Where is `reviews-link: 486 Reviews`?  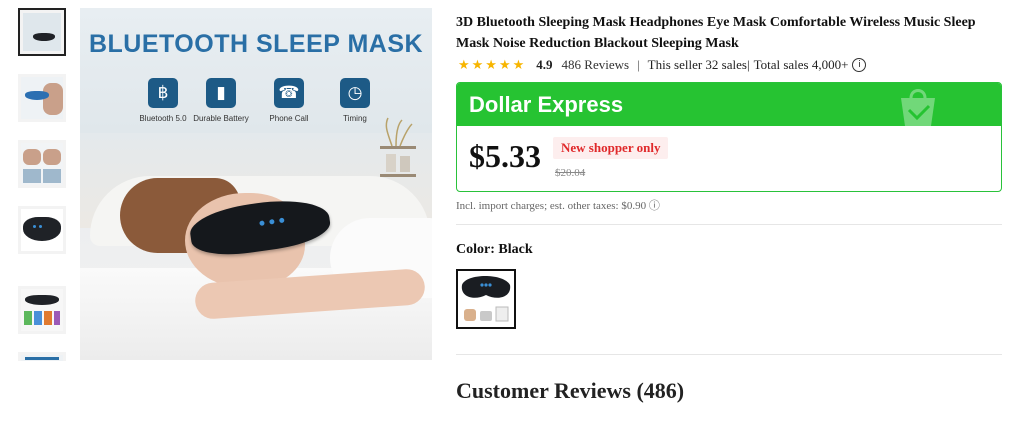 reviews-link: 486 Reviews is located at coordinates (596, 65).